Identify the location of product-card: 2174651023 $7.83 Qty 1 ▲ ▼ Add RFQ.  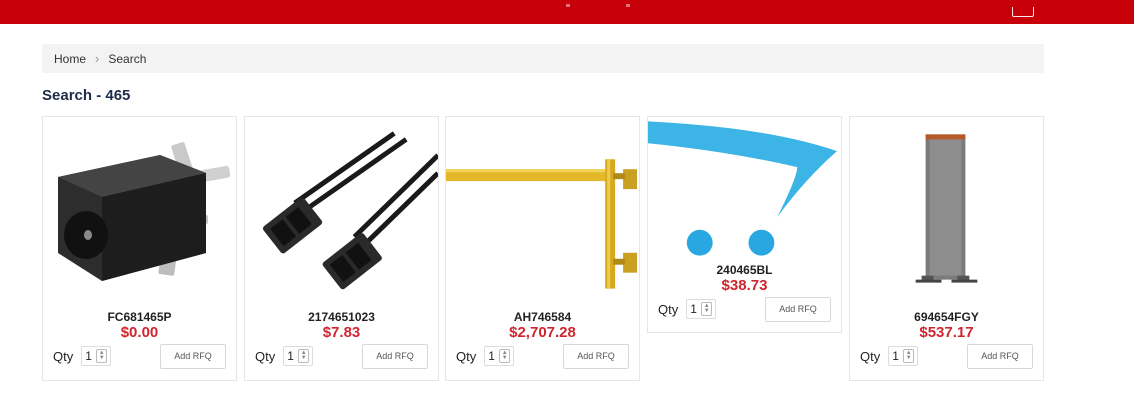
(341, 248).